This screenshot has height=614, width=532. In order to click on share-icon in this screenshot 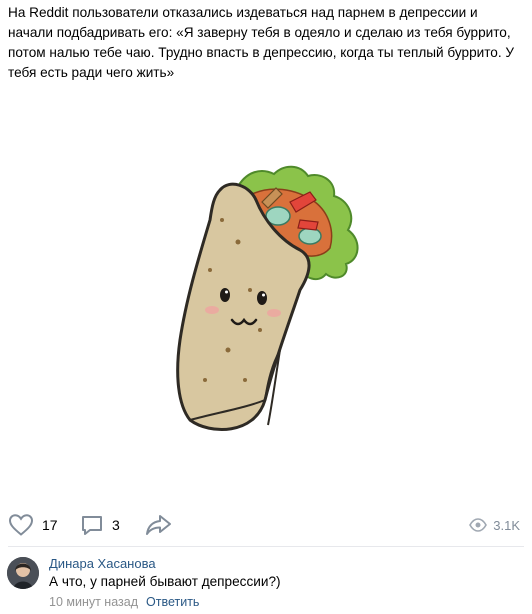, I will do `click(159, 525)`.